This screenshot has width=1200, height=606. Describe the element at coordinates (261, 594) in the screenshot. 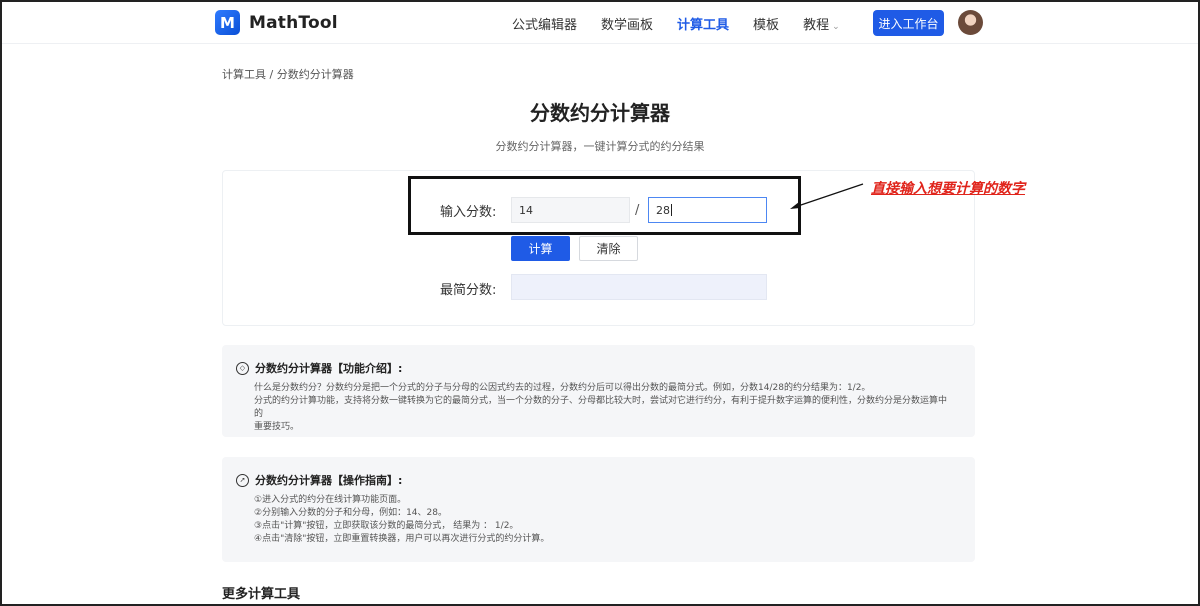

I see `more-tools-heading: 更多计算工具` at that location.